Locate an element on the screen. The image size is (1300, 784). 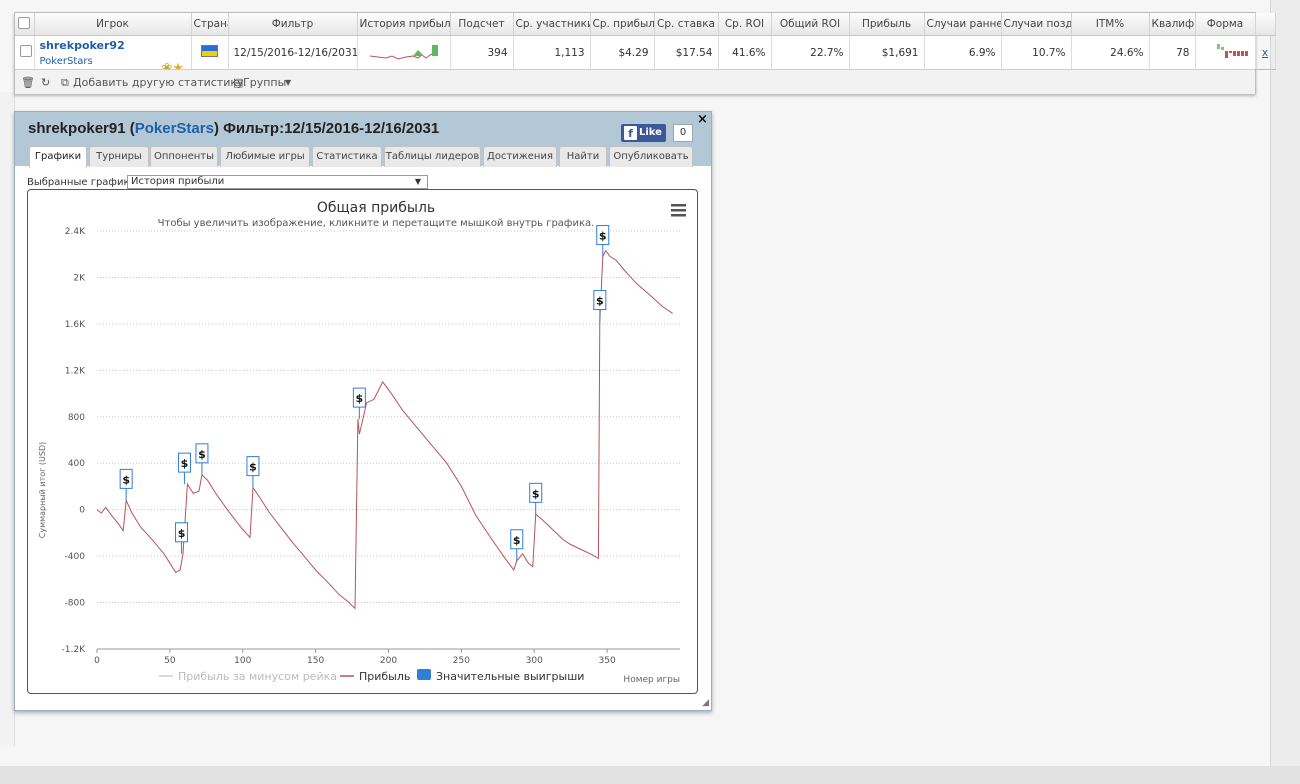
remove-row-link: x is located at coordinates (1265, 53).